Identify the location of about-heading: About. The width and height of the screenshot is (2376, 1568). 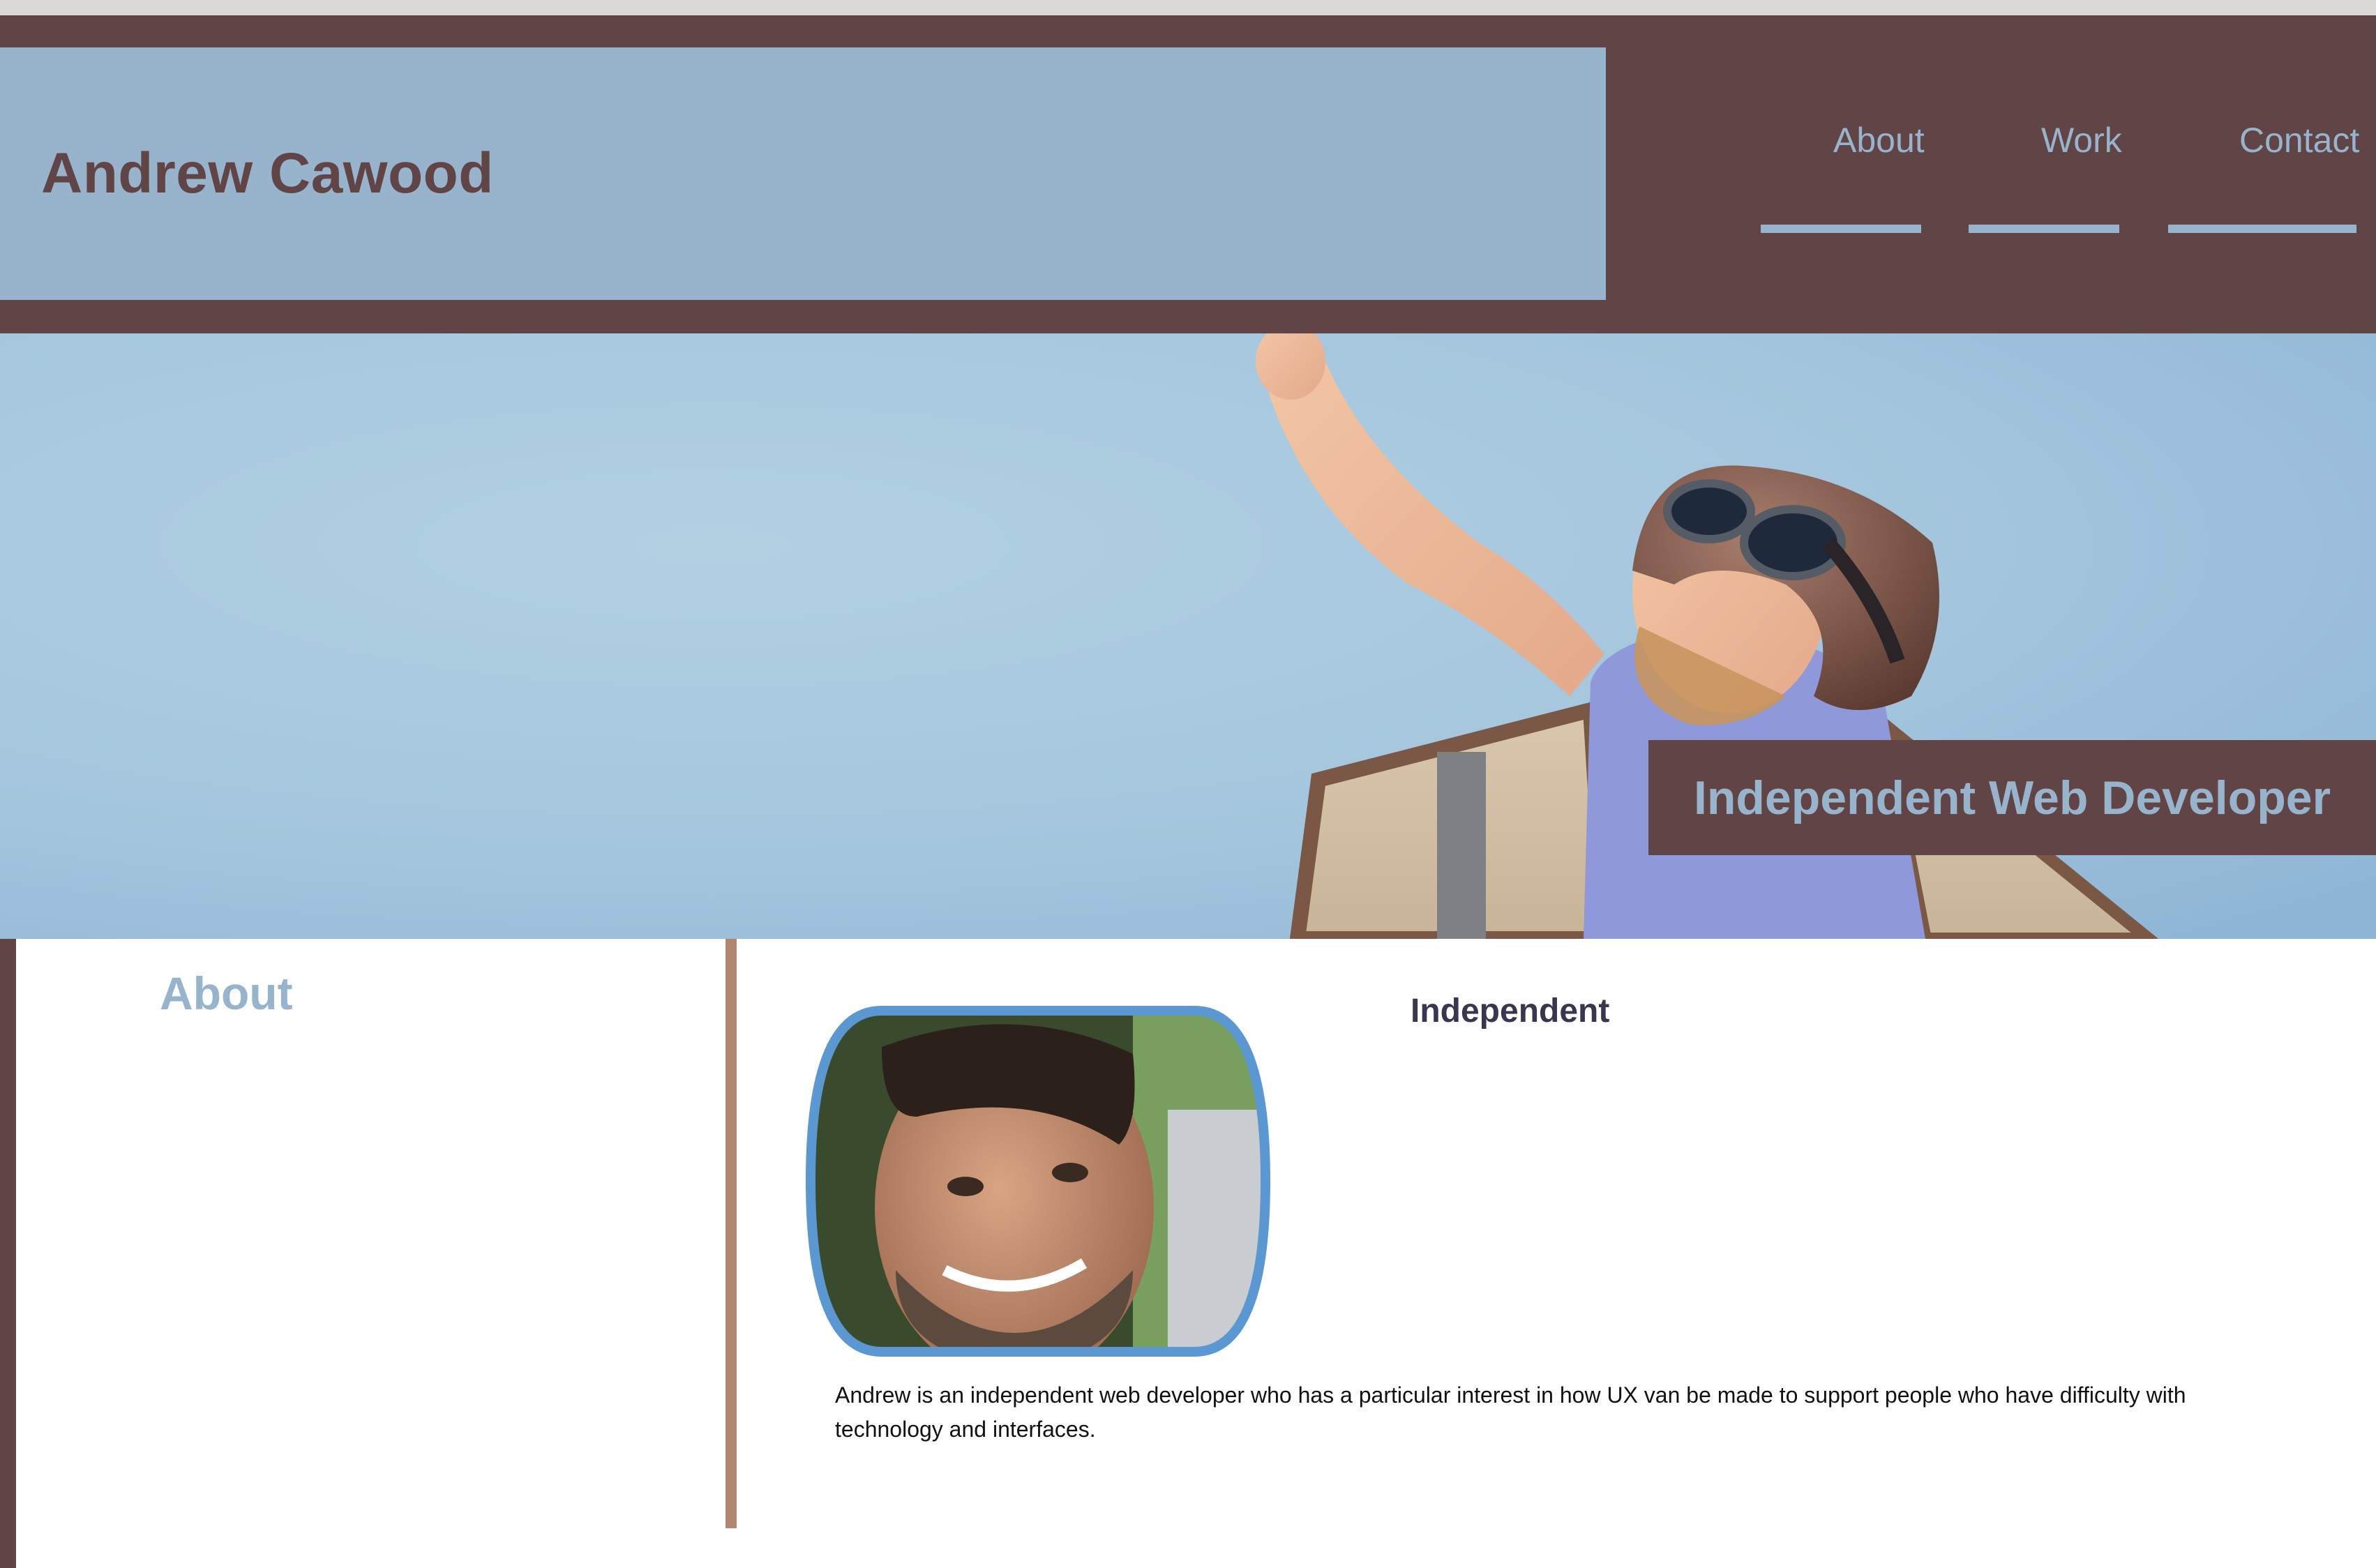
(227, 993).